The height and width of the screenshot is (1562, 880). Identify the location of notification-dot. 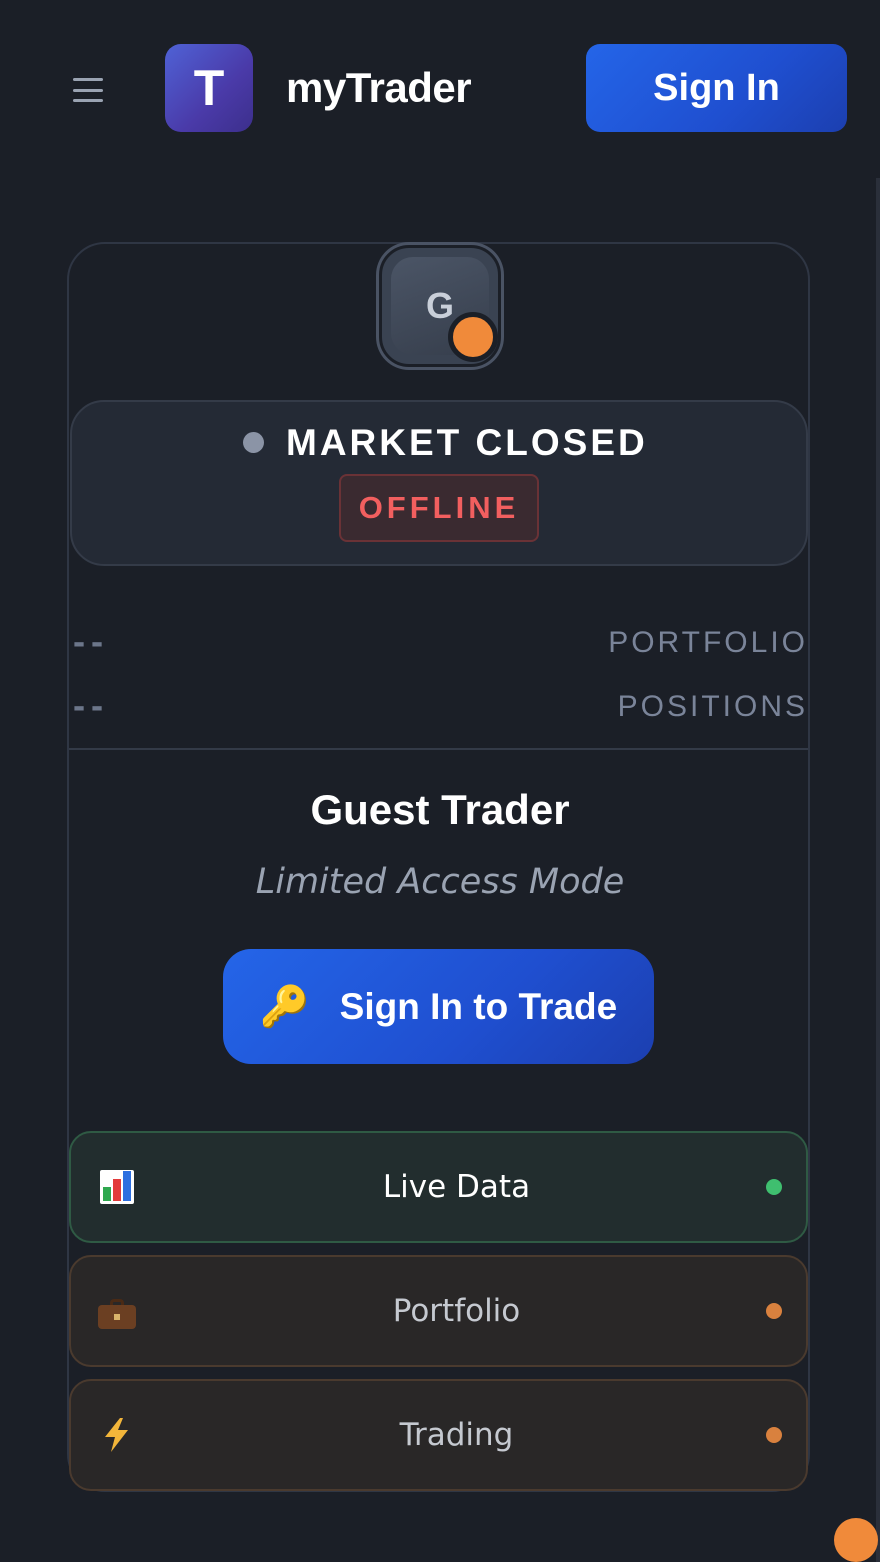
(856, 1540).